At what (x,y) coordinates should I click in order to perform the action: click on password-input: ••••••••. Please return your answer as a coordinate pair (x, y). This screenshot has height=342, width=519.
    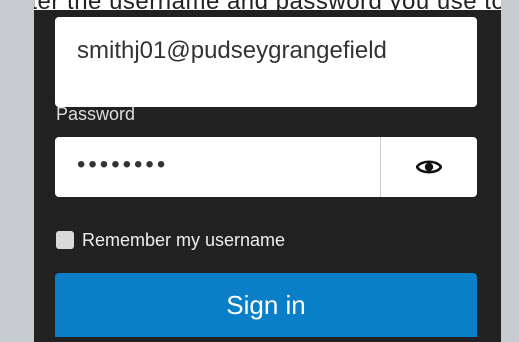
    Looking at the image, I should click on (217, 167).